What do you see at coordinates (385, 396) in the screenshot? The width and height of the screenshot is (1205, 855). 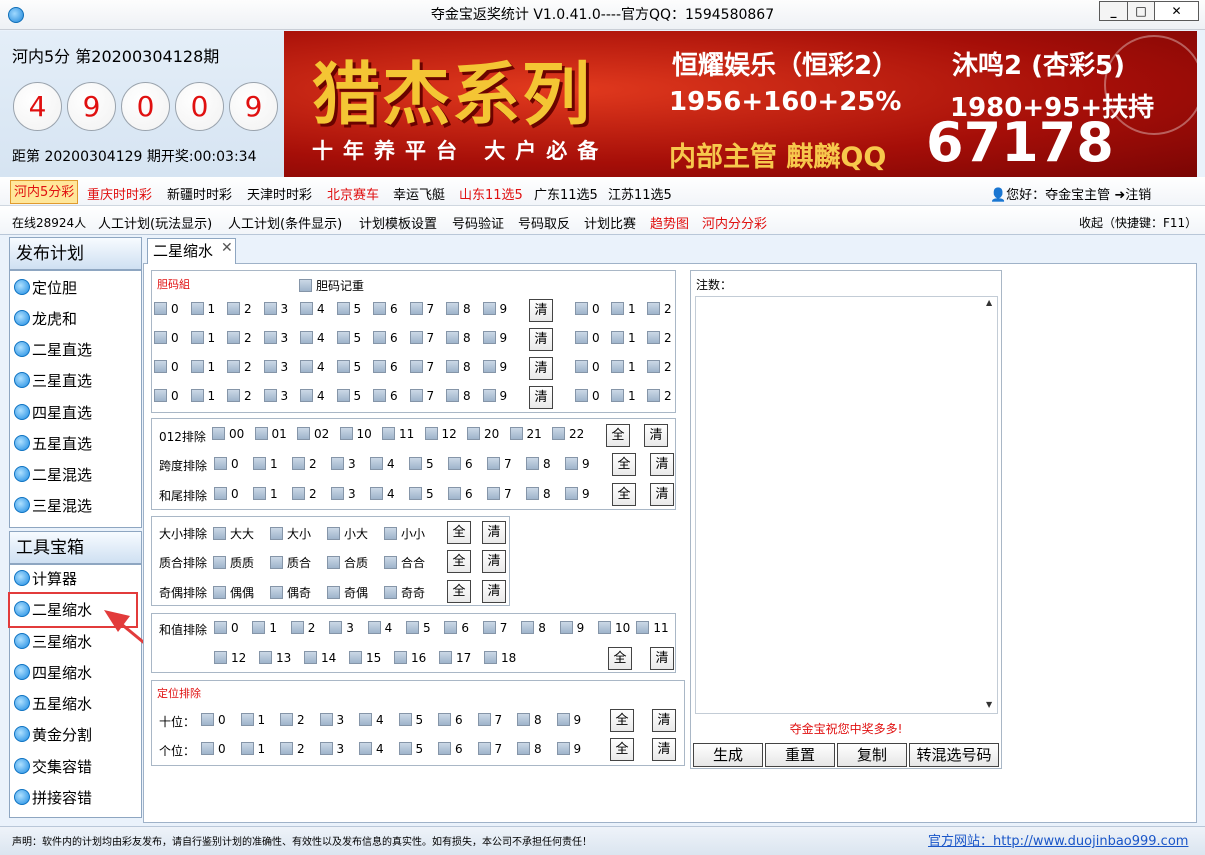 I see `dan-digit-checkbox: 6` at bounding box center [385, 396].